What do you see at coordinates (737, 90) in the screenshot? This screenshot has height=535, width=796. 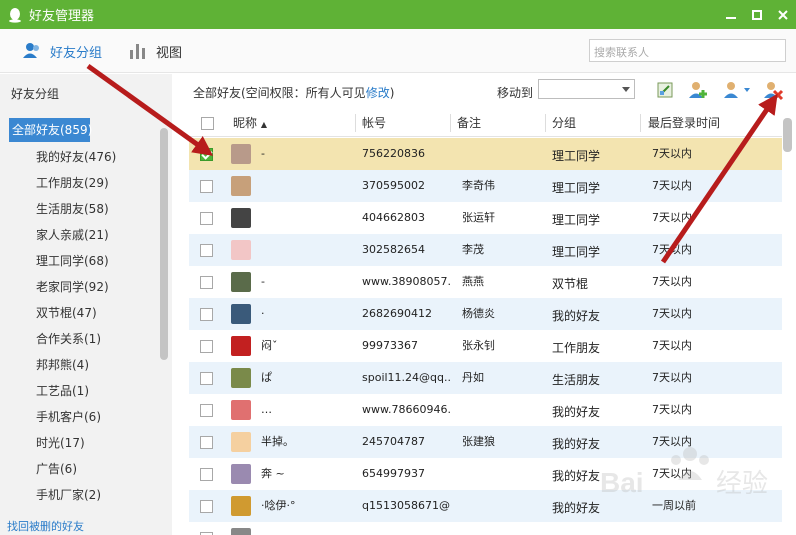 I see `contact-menu-icon` at bounding box center [737, 90].